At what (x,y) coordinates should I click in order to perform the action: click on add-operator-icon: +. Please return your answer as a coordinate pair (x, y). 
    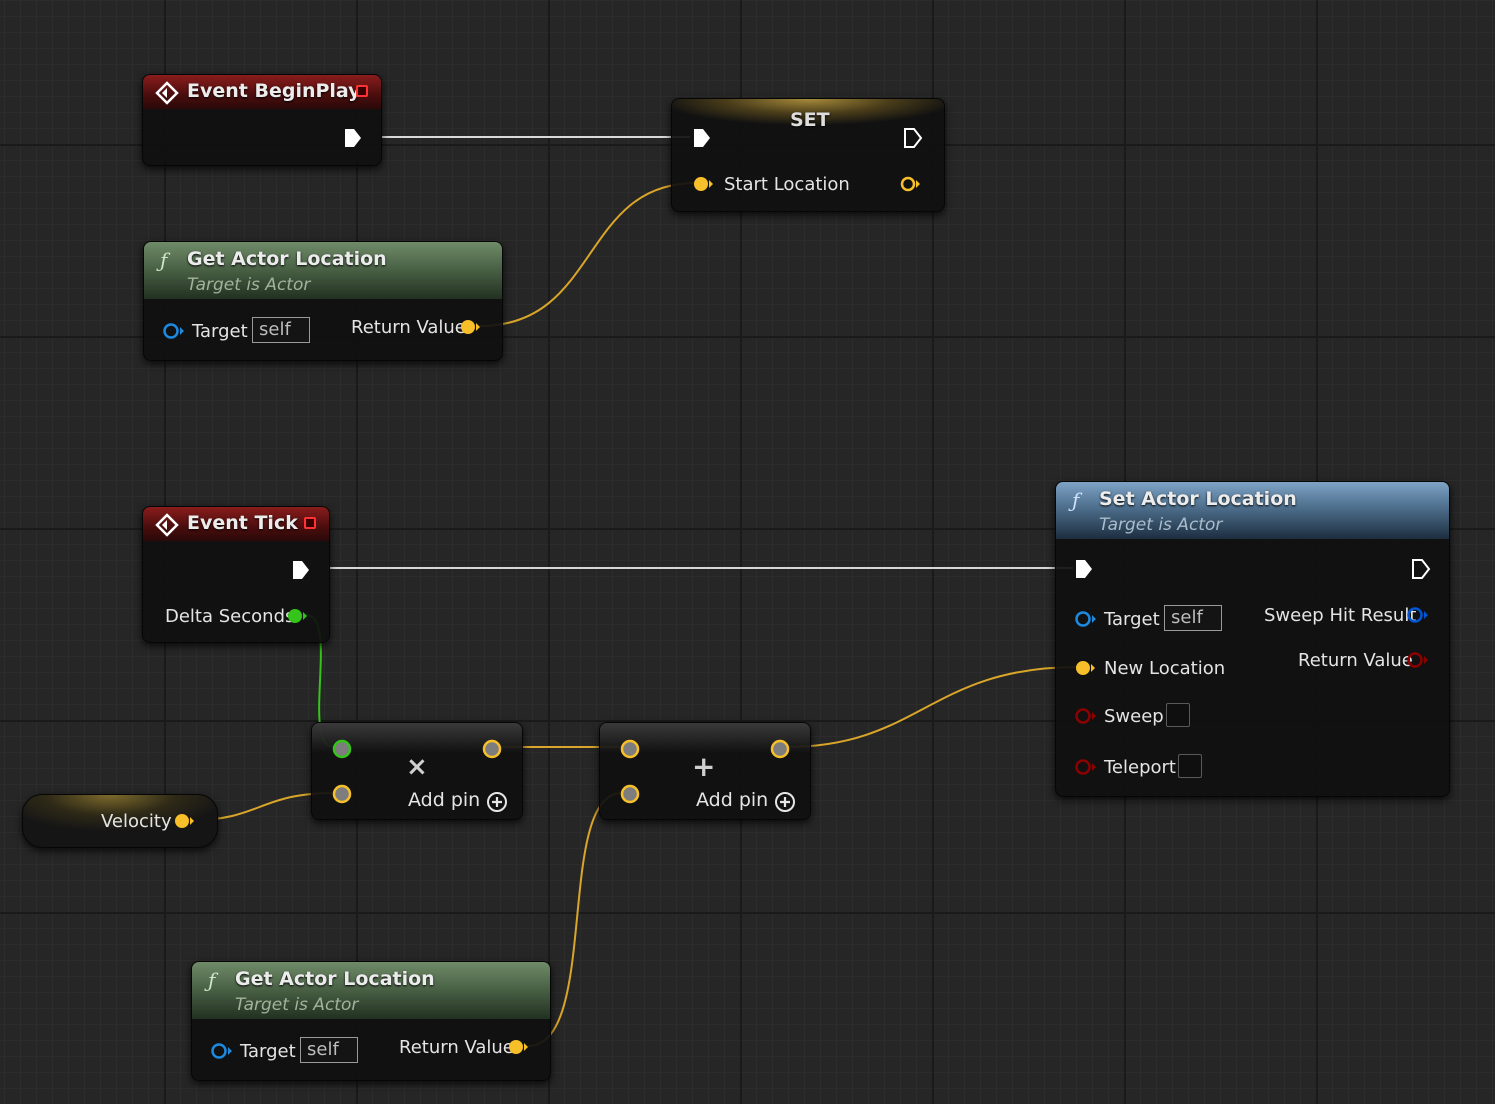
    Looking at the image, I should click on (704, 766).